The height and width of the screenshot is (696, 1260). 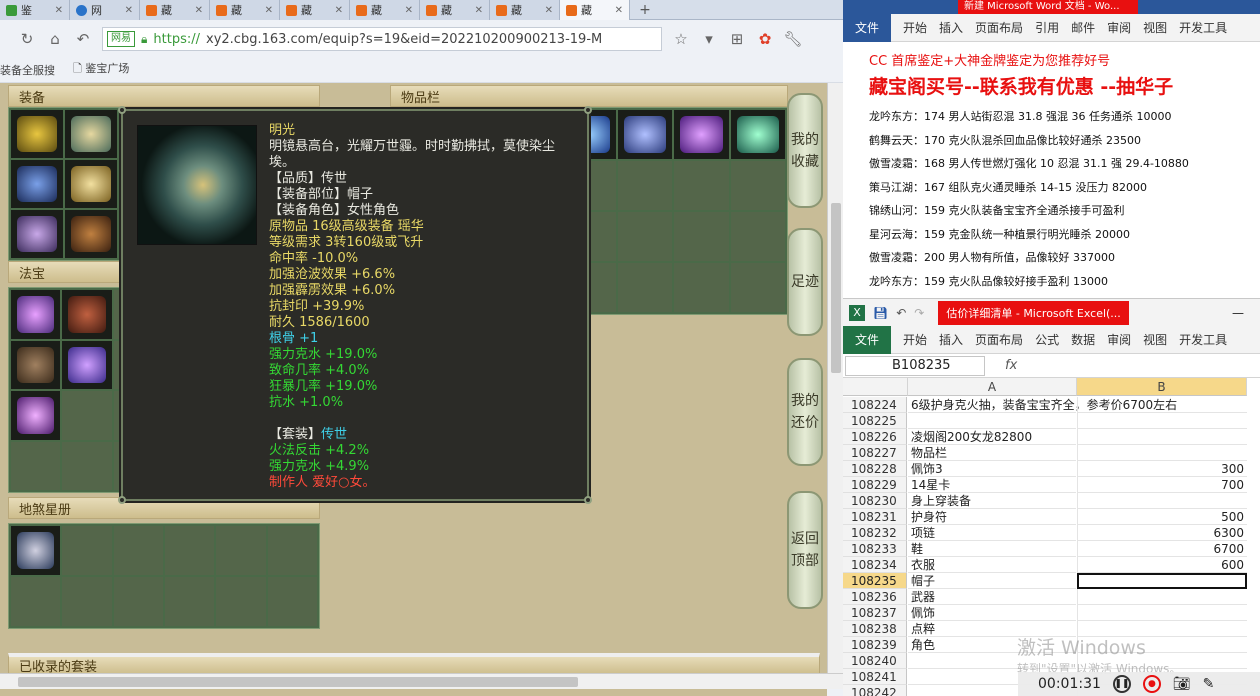 I want to click on column-header: B, so click(x=1162, y=387).